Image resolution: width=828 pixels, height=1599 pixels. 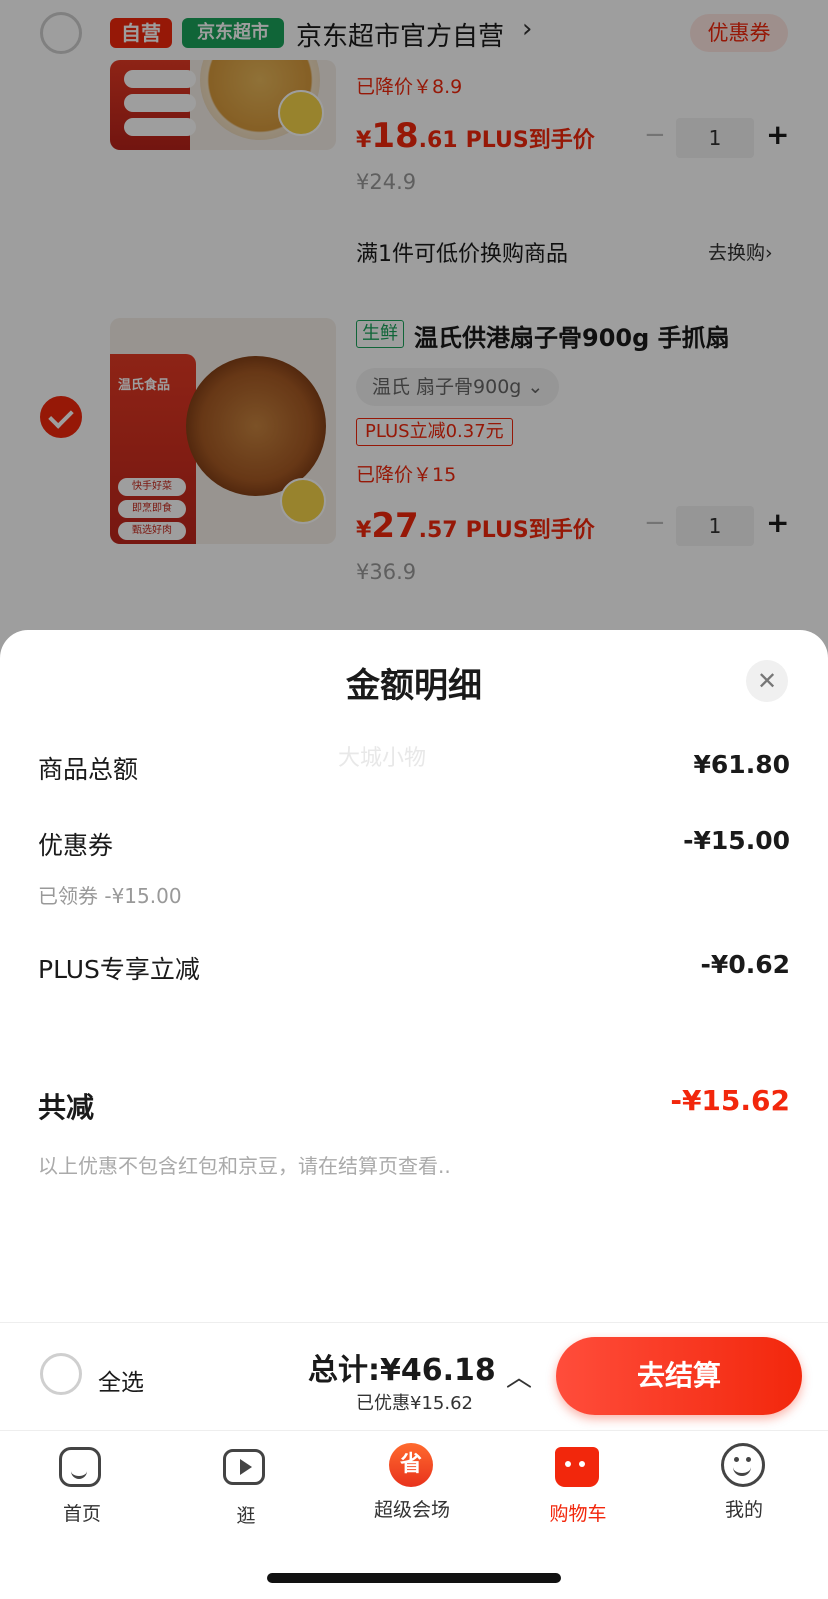 I want to click on plus-discount-tag: PLUS立减0.37元, so click(x=434, y=432).